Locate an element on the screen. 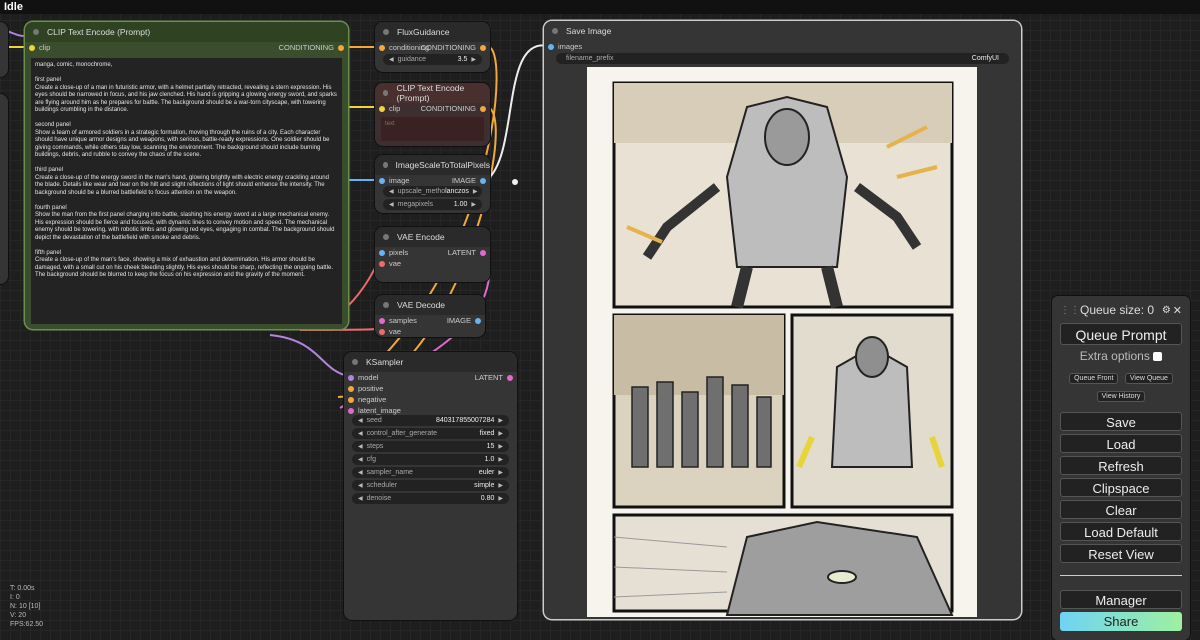 This screenshot has width=1200, height=640. widget-value: fixed is located at coordinates (487, 433).